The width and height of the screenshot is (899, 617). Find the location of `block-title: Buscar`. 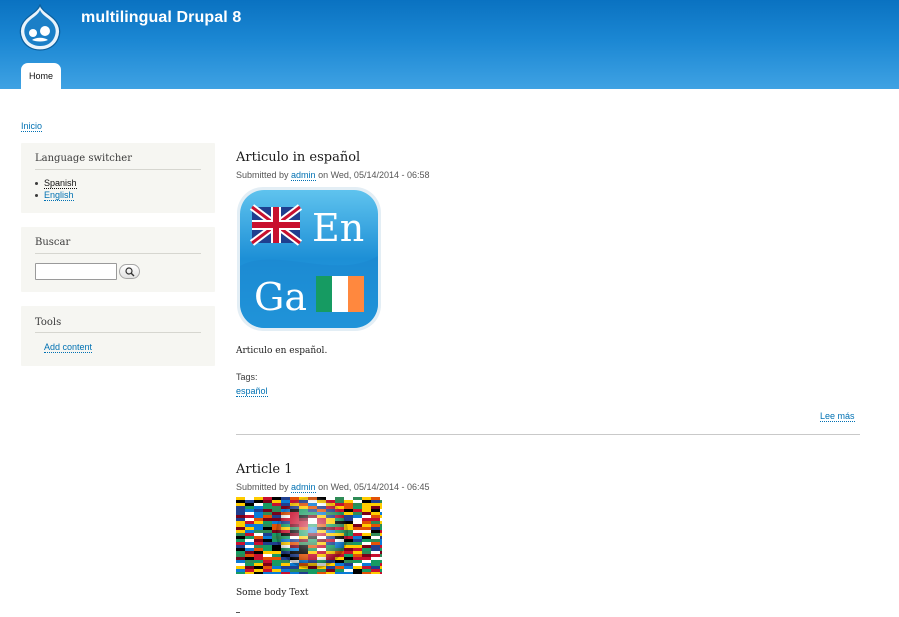

block-title: Buscar is located at coordinates (53, 242).